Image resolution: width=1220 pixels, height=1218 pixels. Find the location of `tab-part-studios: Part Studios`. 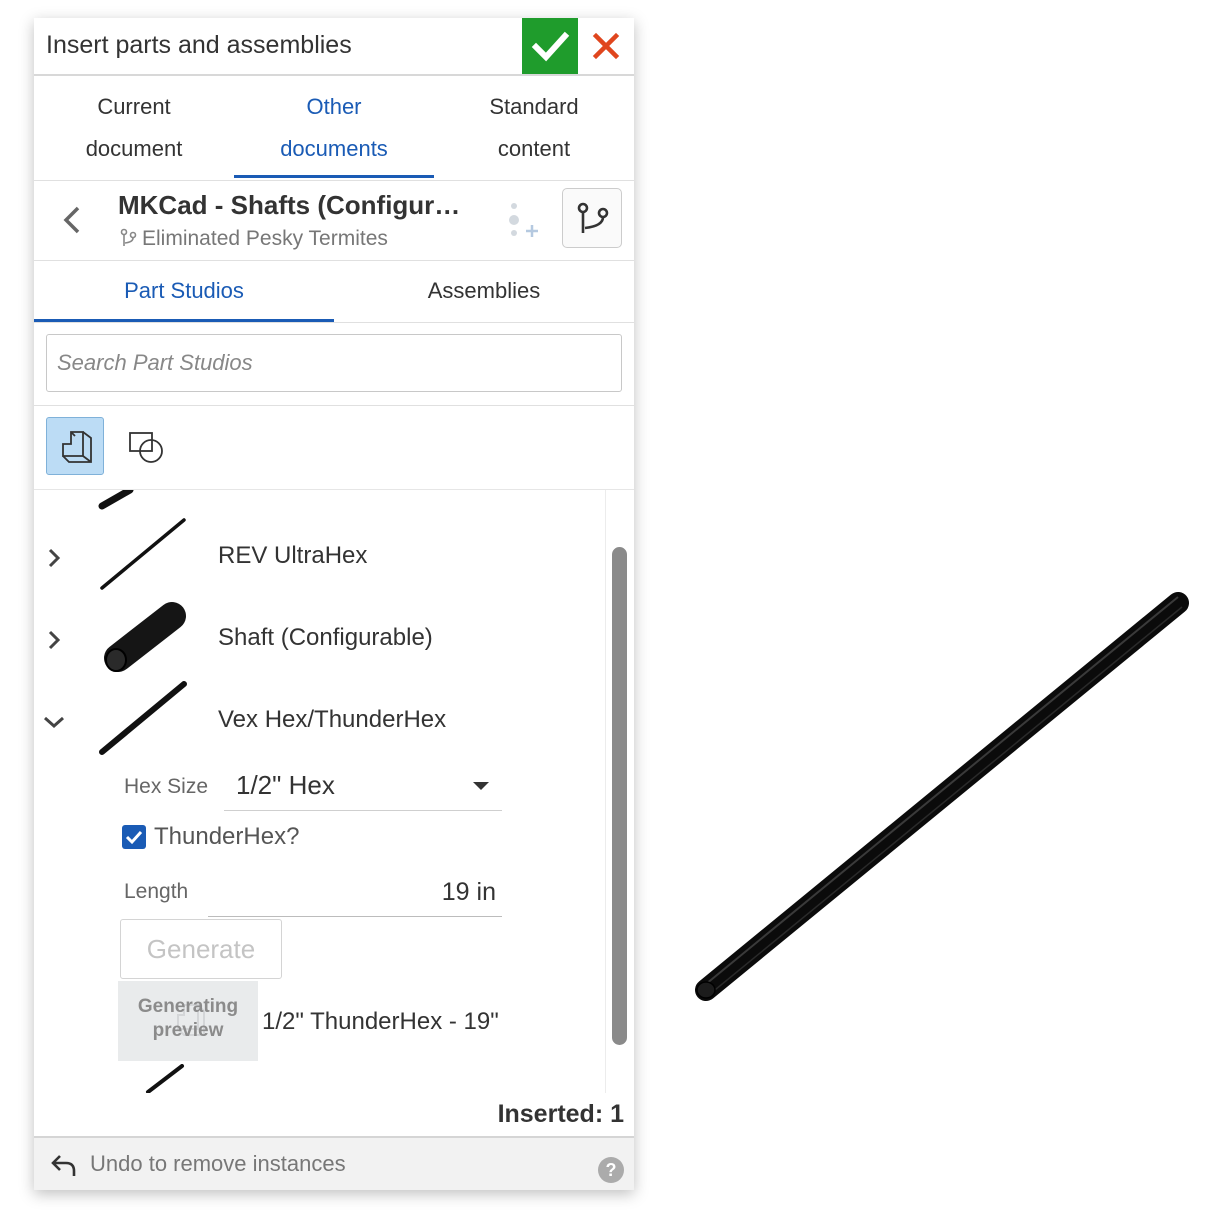

tab-part-studios: Part Studios is located at coordinates (184, 291).